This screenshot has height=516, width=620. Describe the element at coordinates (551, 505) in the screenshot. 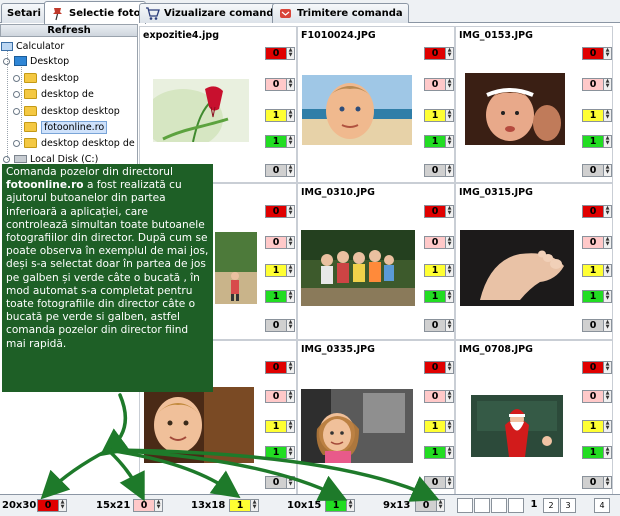

I see `page-2-button: 2` at that location.